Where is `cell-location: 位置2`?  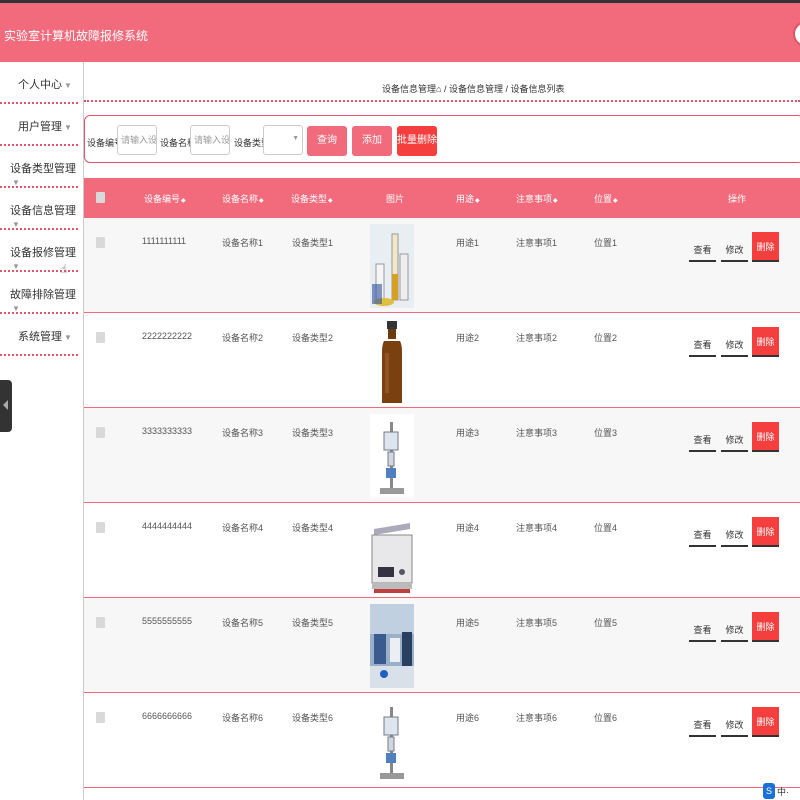 cell-location: 位置2 is located at coordinates (606, 338).